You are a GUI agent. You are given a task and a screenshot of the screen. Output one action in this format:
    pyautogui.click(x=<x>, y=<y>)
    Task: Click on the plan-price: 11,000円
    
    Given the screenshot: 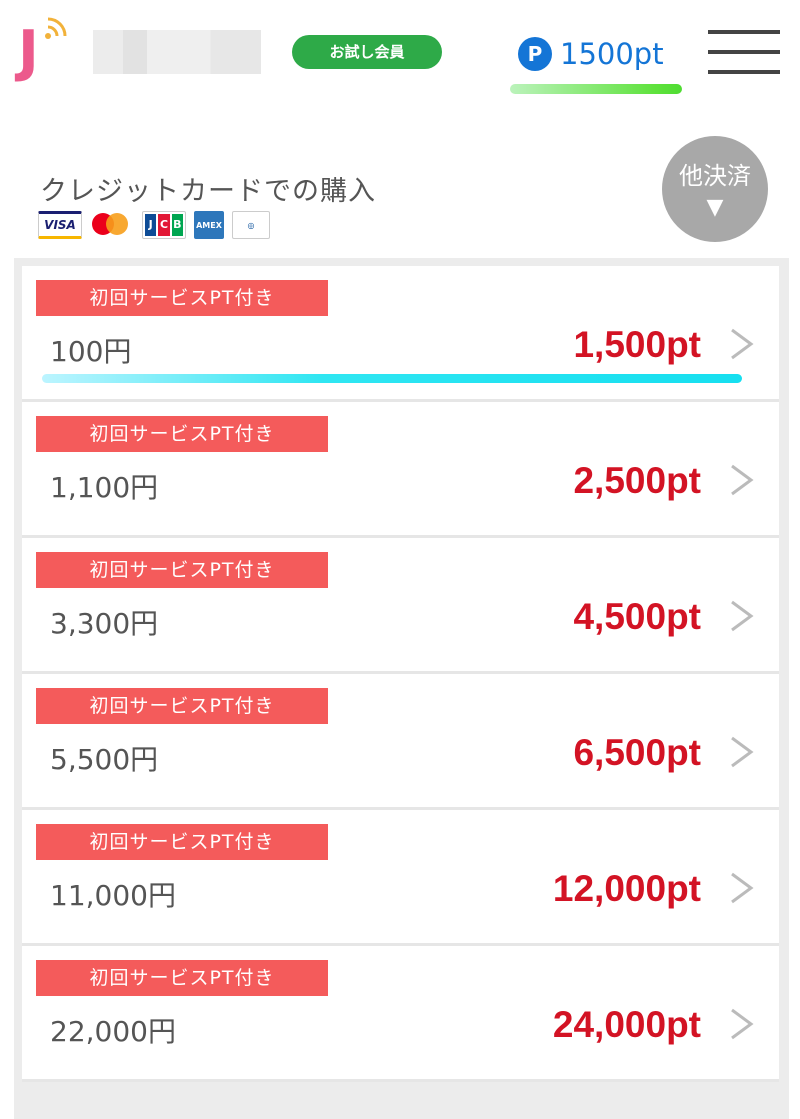 What is the action you would take?
    pyautogui.click(x=113, y=895)
    